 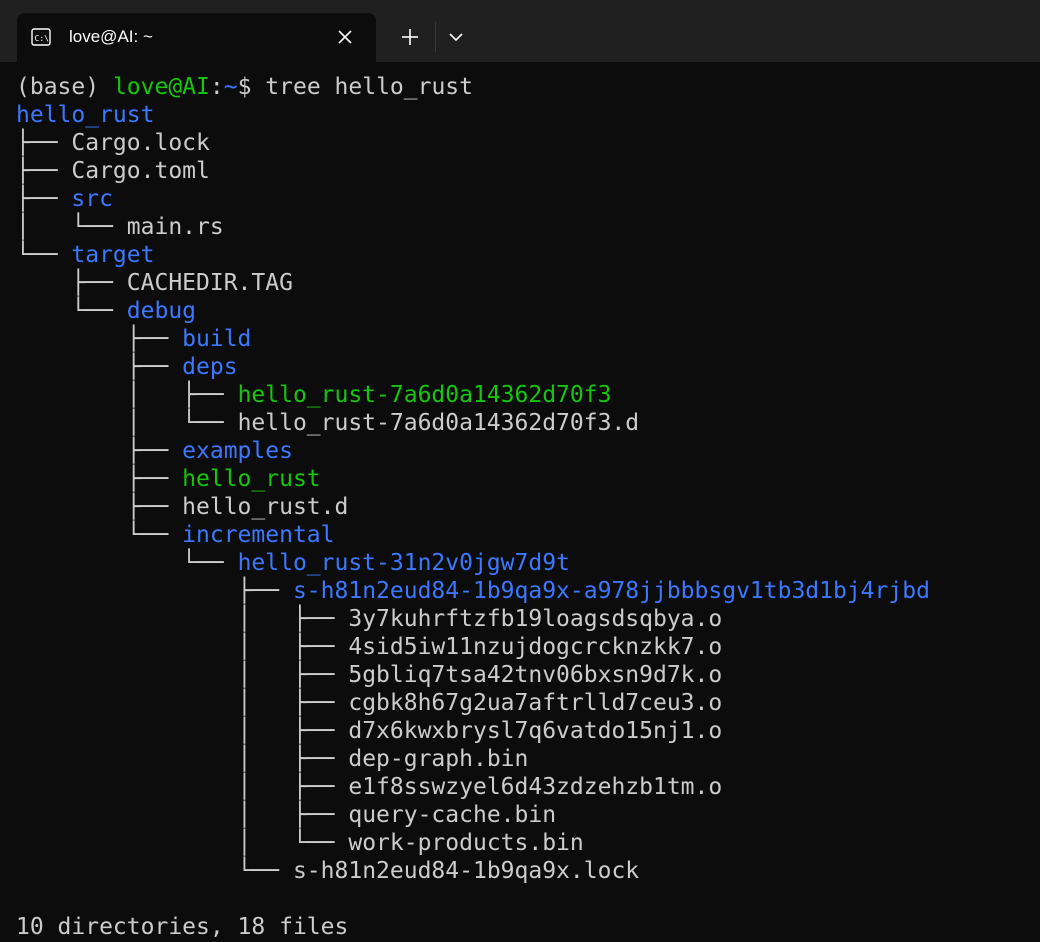 I want to click on terminal-icon: C:\, so click(x=41, y=37).